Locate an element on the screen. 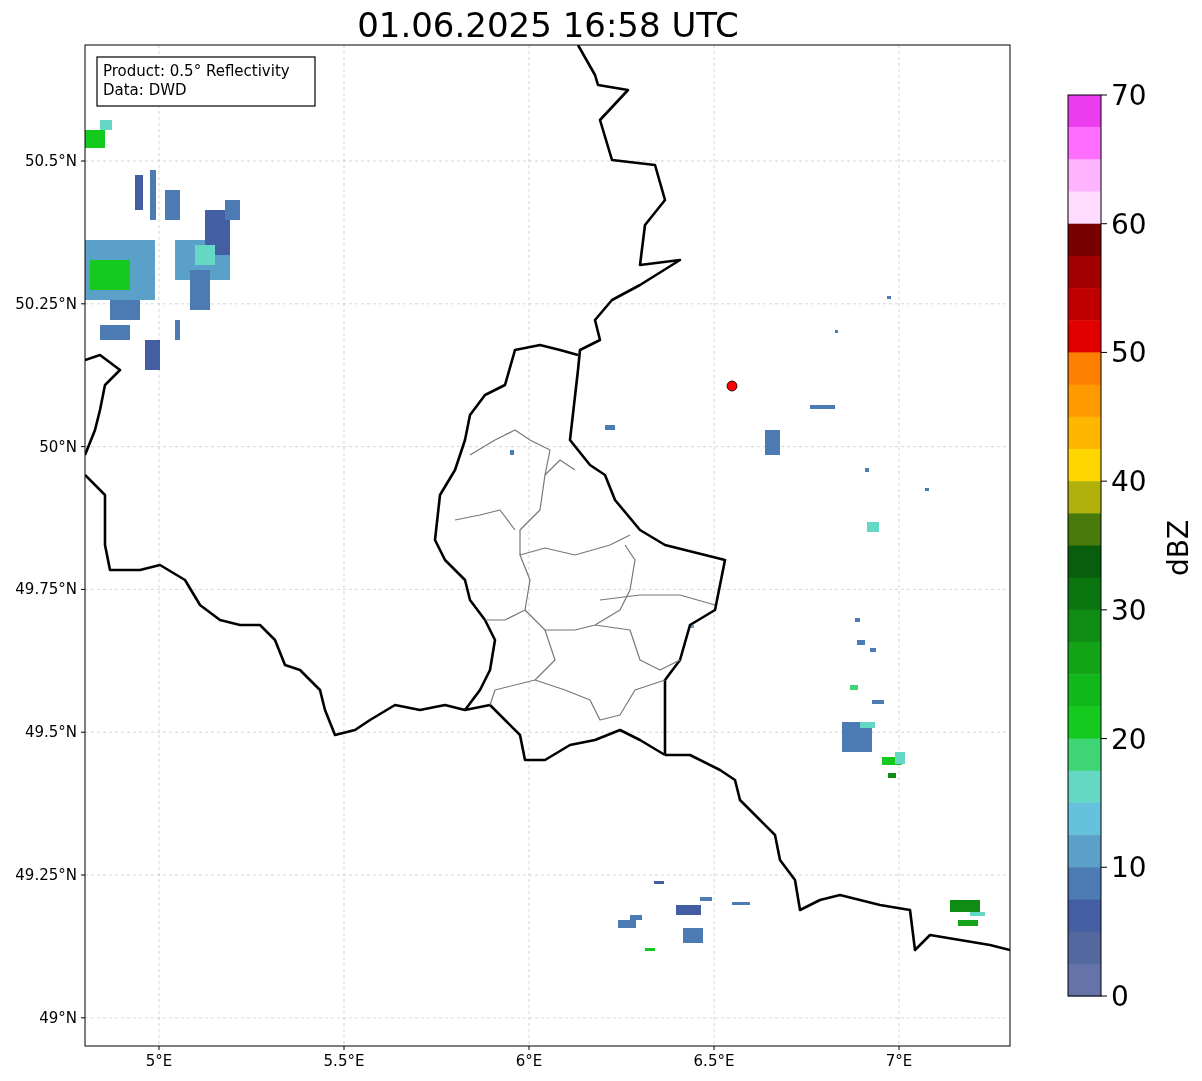 This screenshot has width=1202, height=1081. axis-tick-label: 49.75°N is located at coordinates (46, 589).